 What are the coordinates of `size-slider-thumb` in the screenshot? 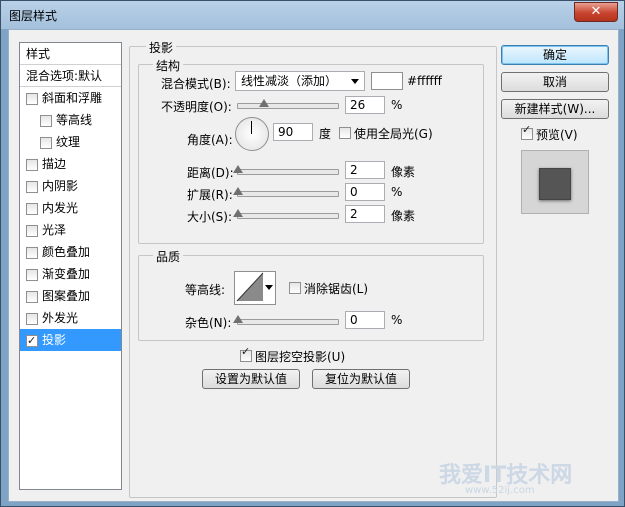 It's located at (238, 214).